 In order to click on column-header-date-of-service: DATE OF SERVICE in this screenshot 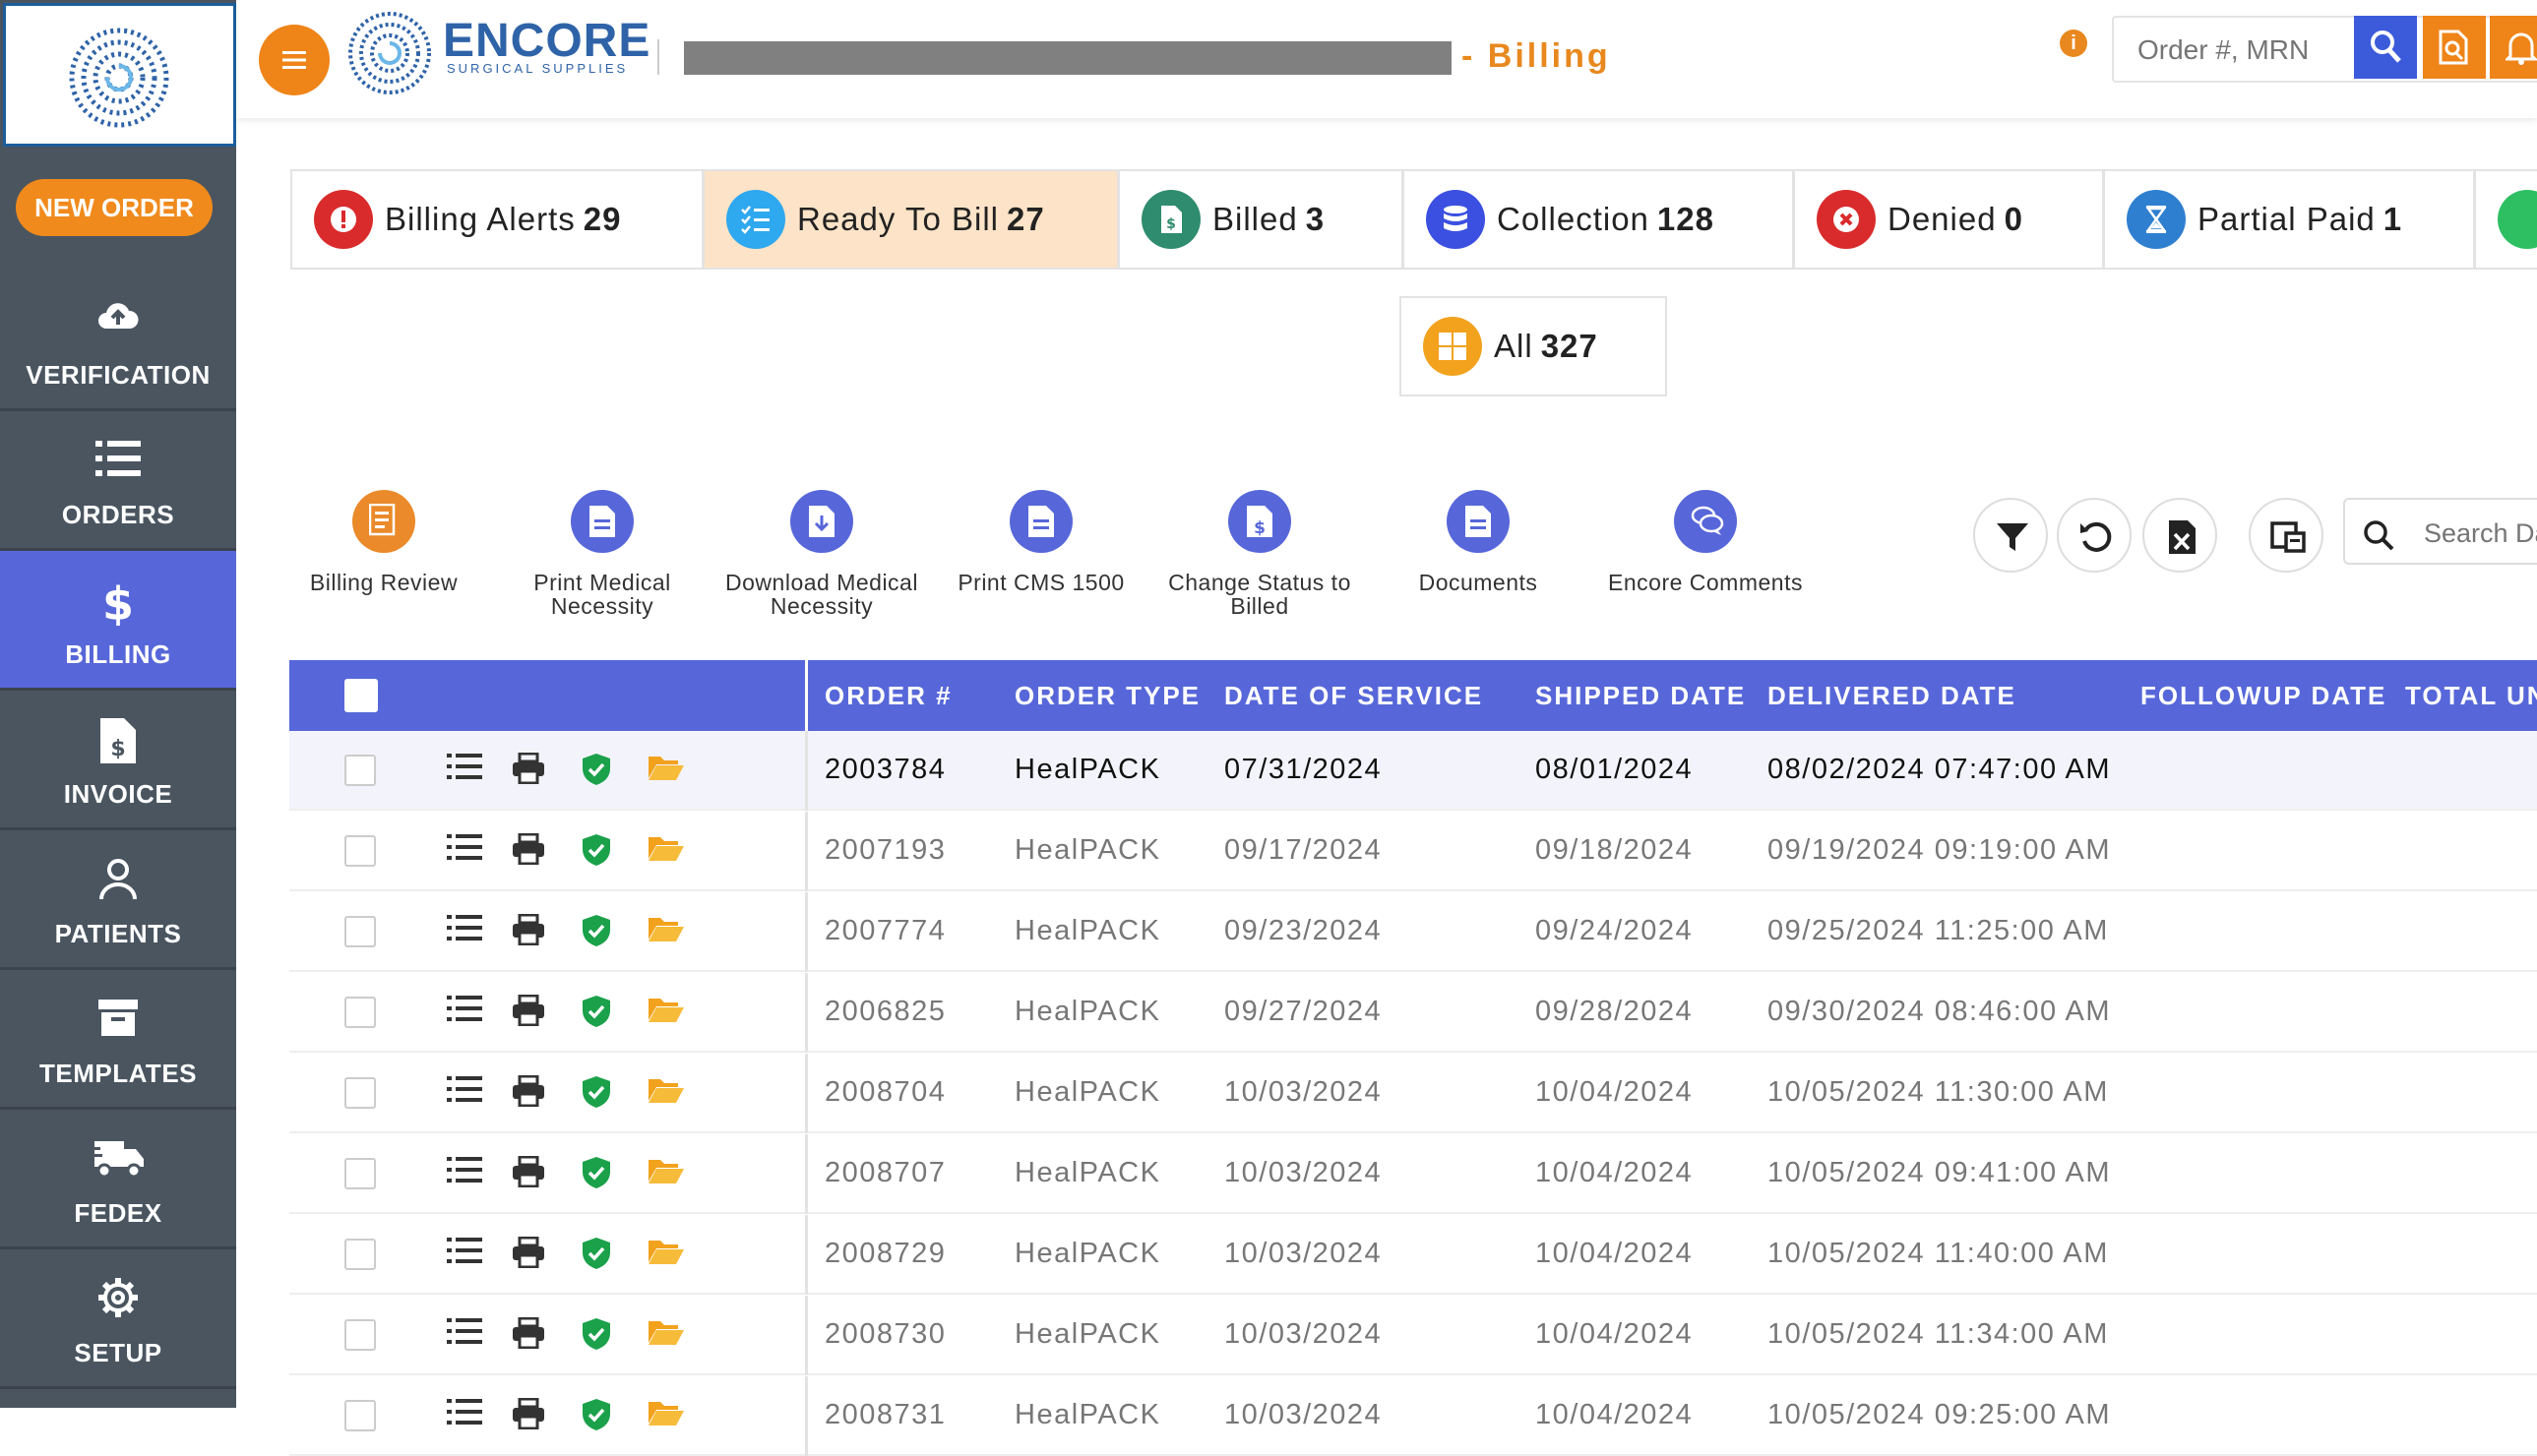, I will do `click(1354, 696)`.